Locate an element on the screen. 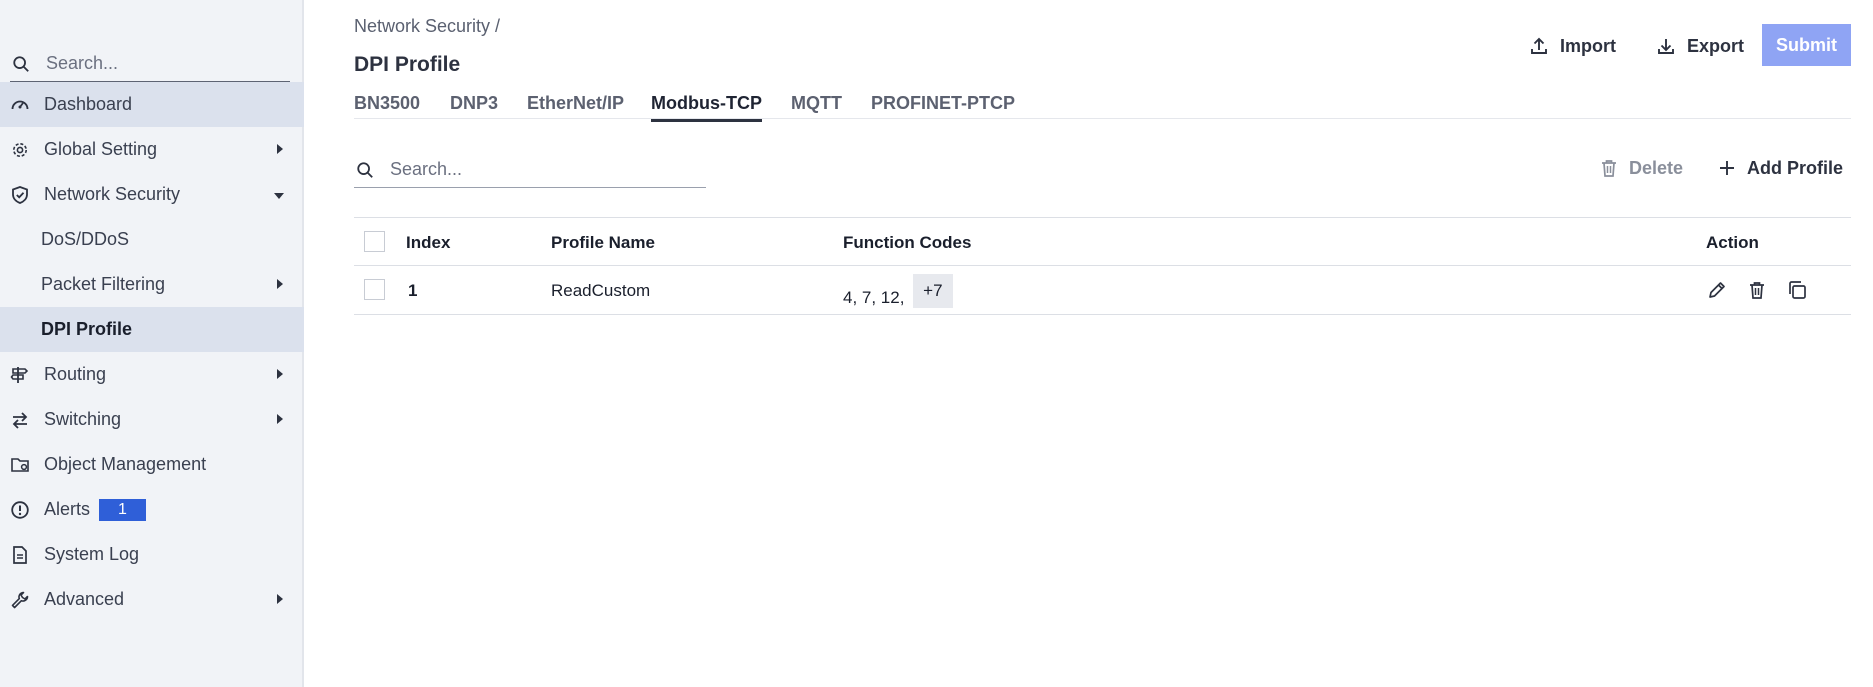 The image size is (1873, 687). sidebar-item-label: DPI Profile is located at coordinates (87, 329).